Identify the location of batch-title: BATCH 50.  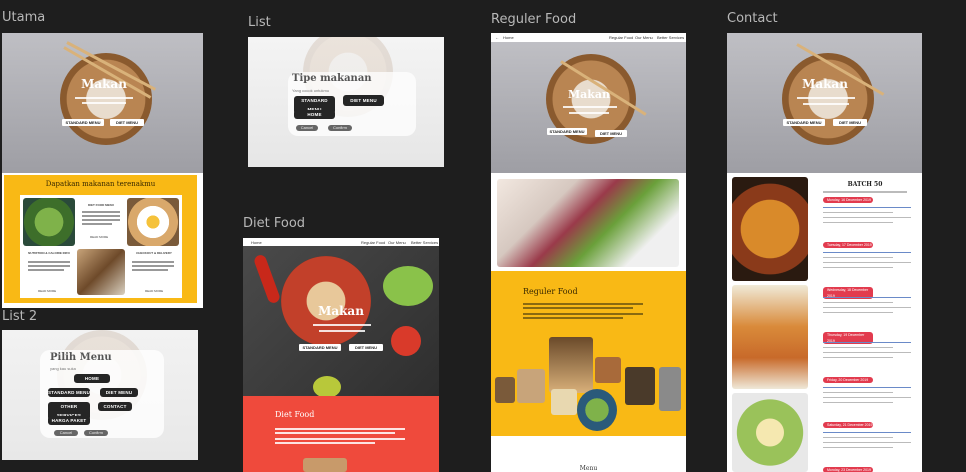
(865, 184).